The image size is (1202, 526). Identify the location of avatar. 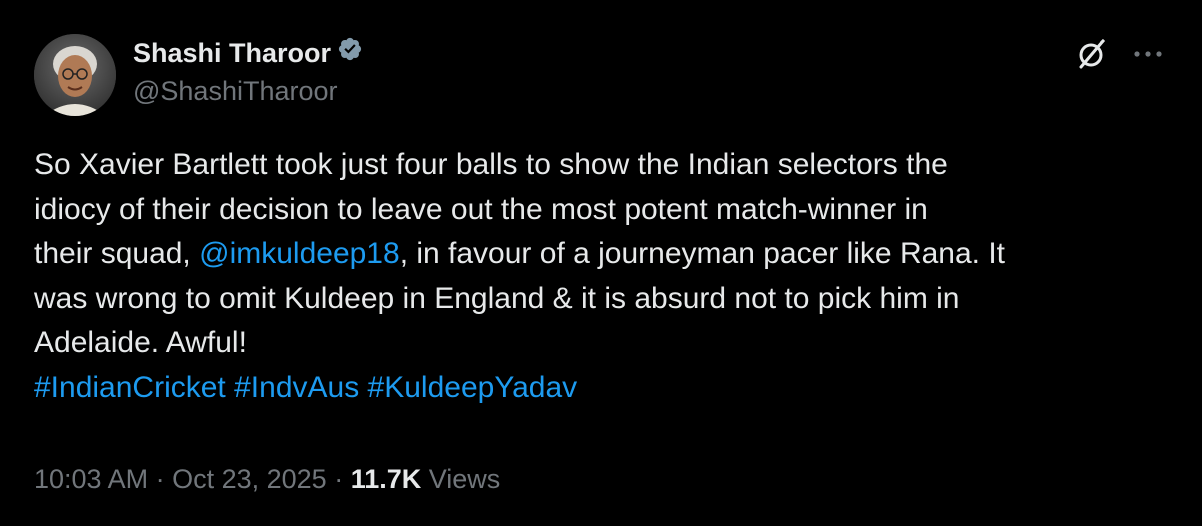
(75, 75).